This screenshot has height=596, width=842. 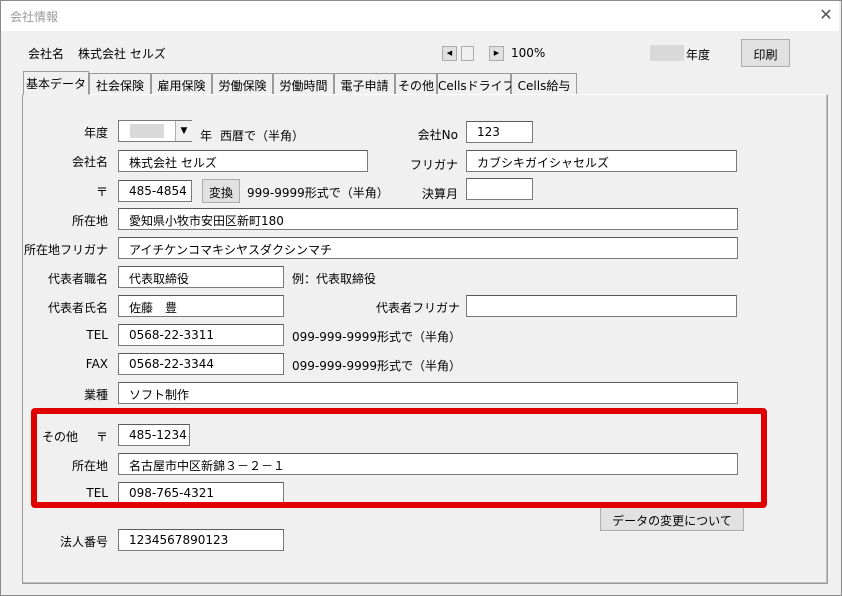 I want to click on window-title: 会社情報, so click(x=34, y=17).